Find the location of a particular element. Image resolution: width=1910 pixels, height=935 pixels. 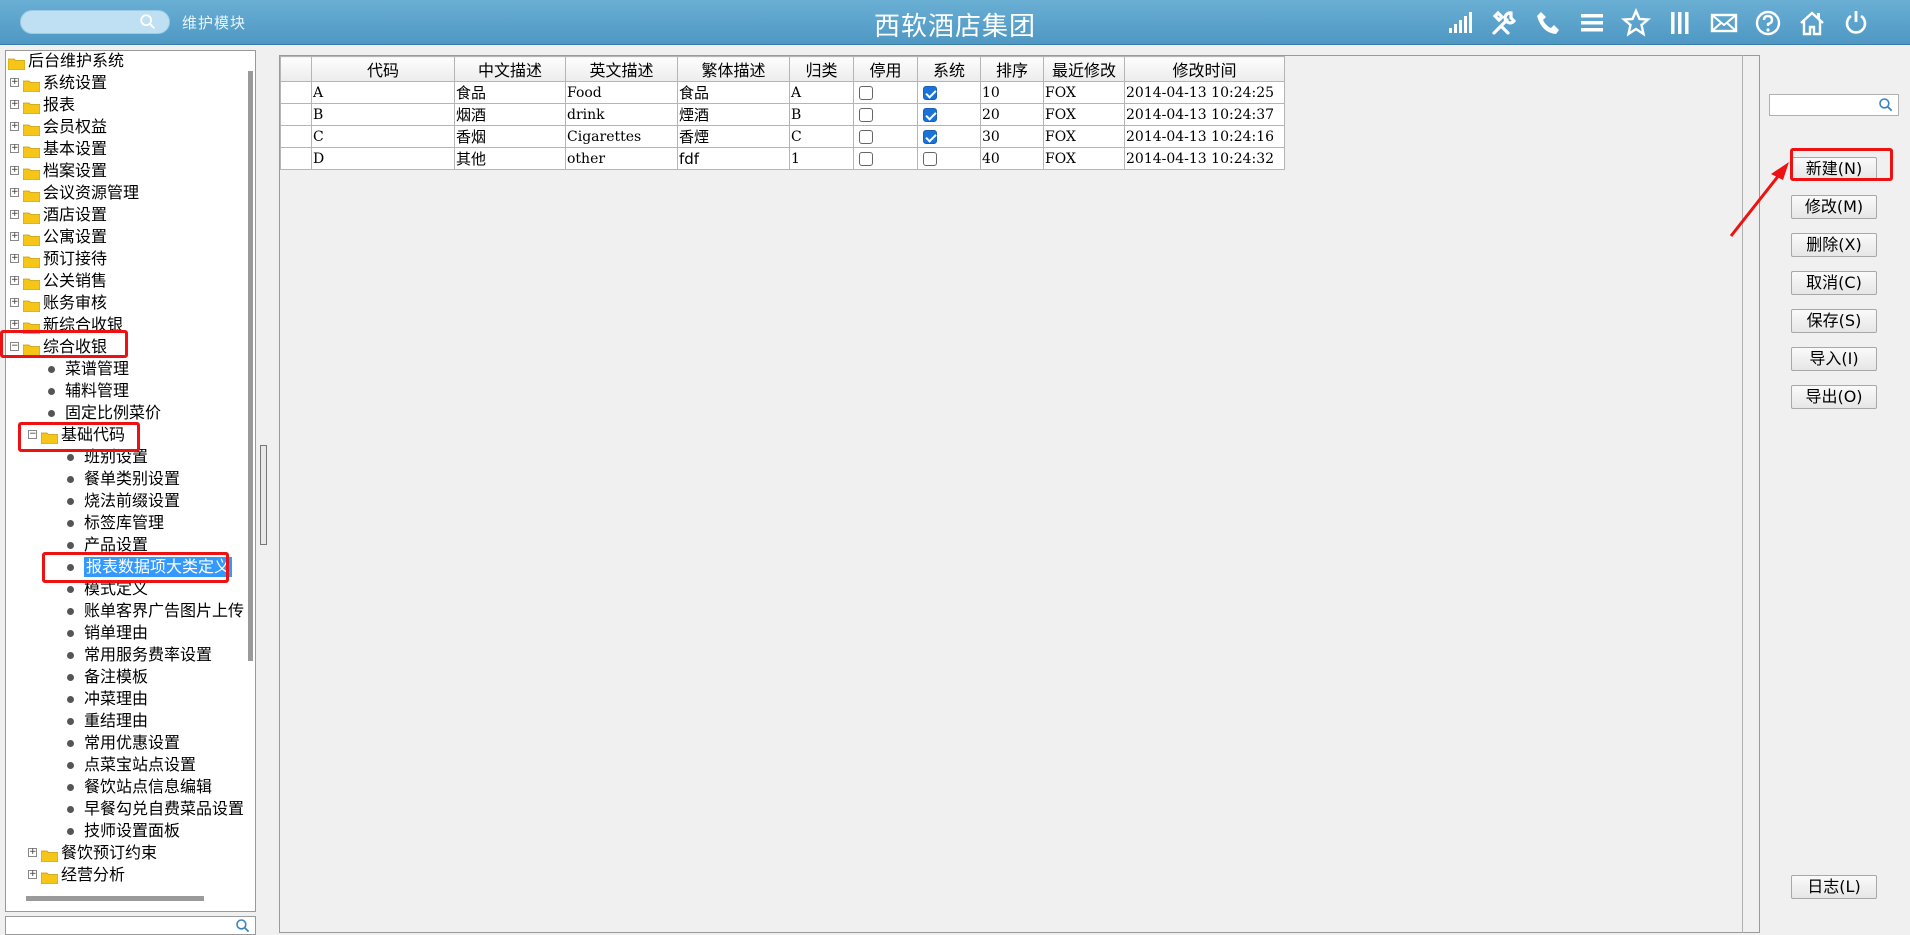

order-cell: 20 is located at coordinates (1012, 114).